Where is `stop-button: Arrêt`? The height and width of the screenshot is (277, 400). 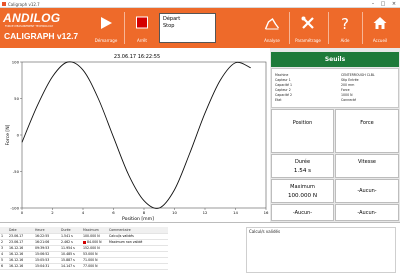 stop-button: Arrêt is located at coordinates (142, 28).